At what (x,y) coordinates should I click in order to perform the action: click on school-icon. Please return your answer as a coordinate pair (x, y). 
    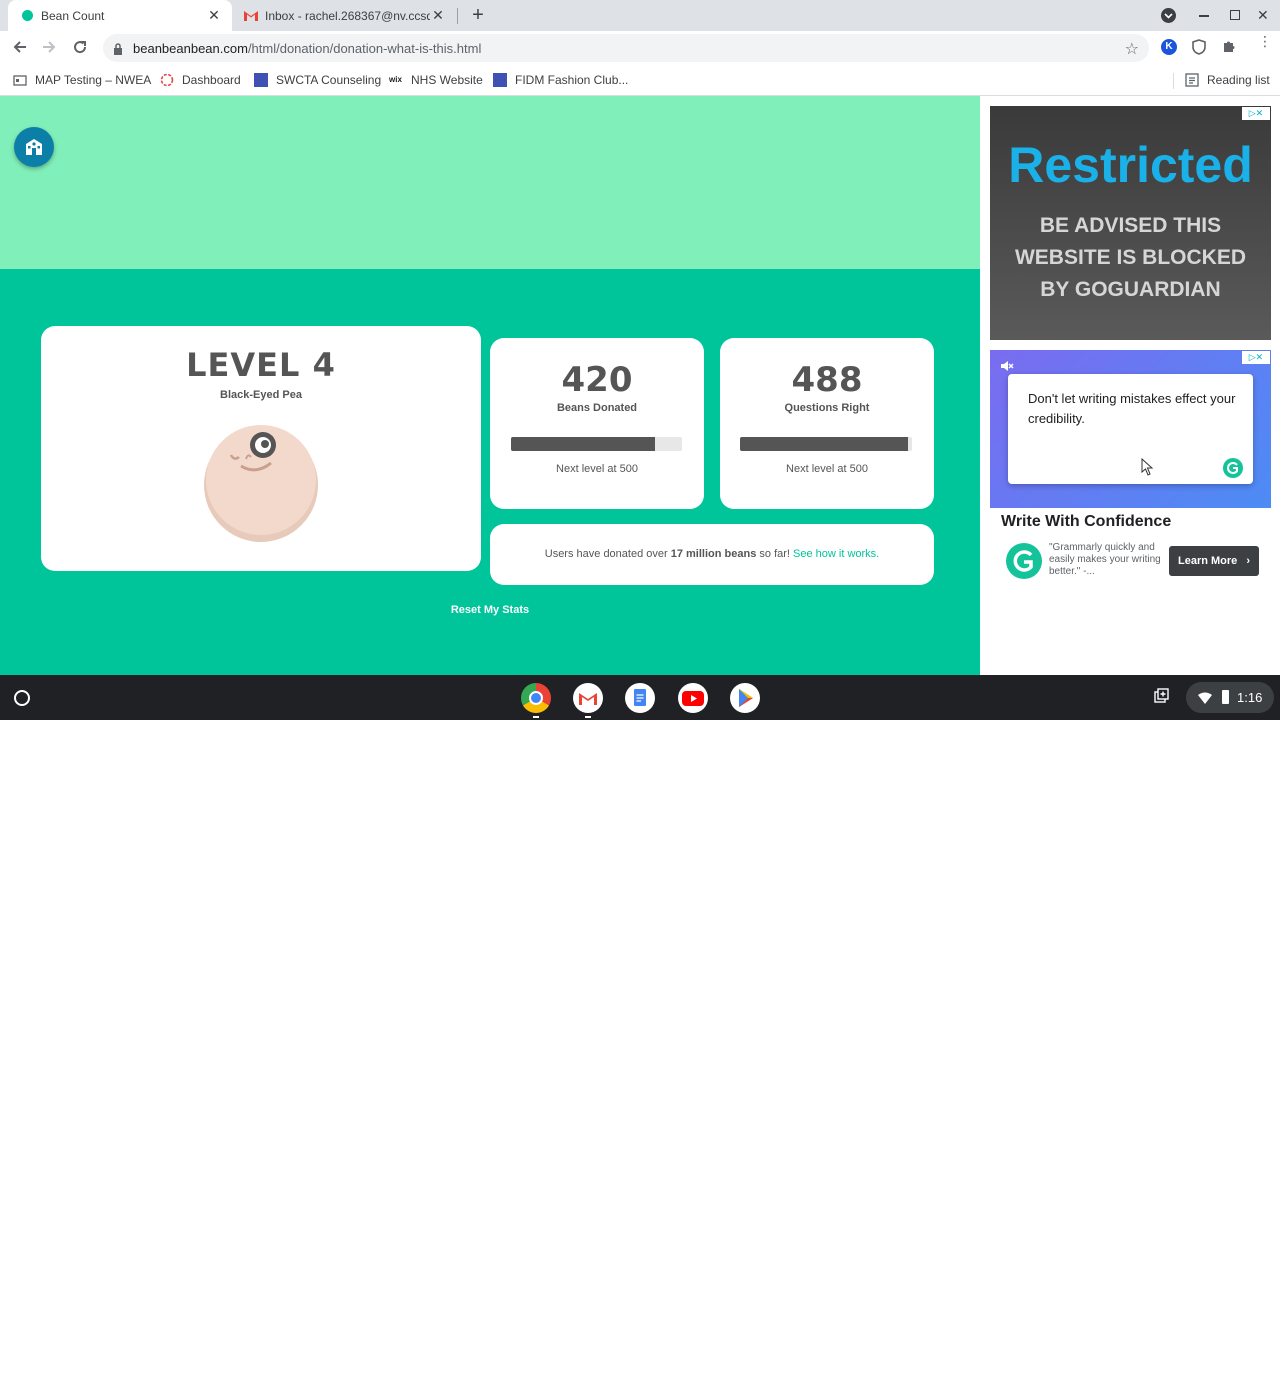
    Looking at the image, I should click on (34, 147).